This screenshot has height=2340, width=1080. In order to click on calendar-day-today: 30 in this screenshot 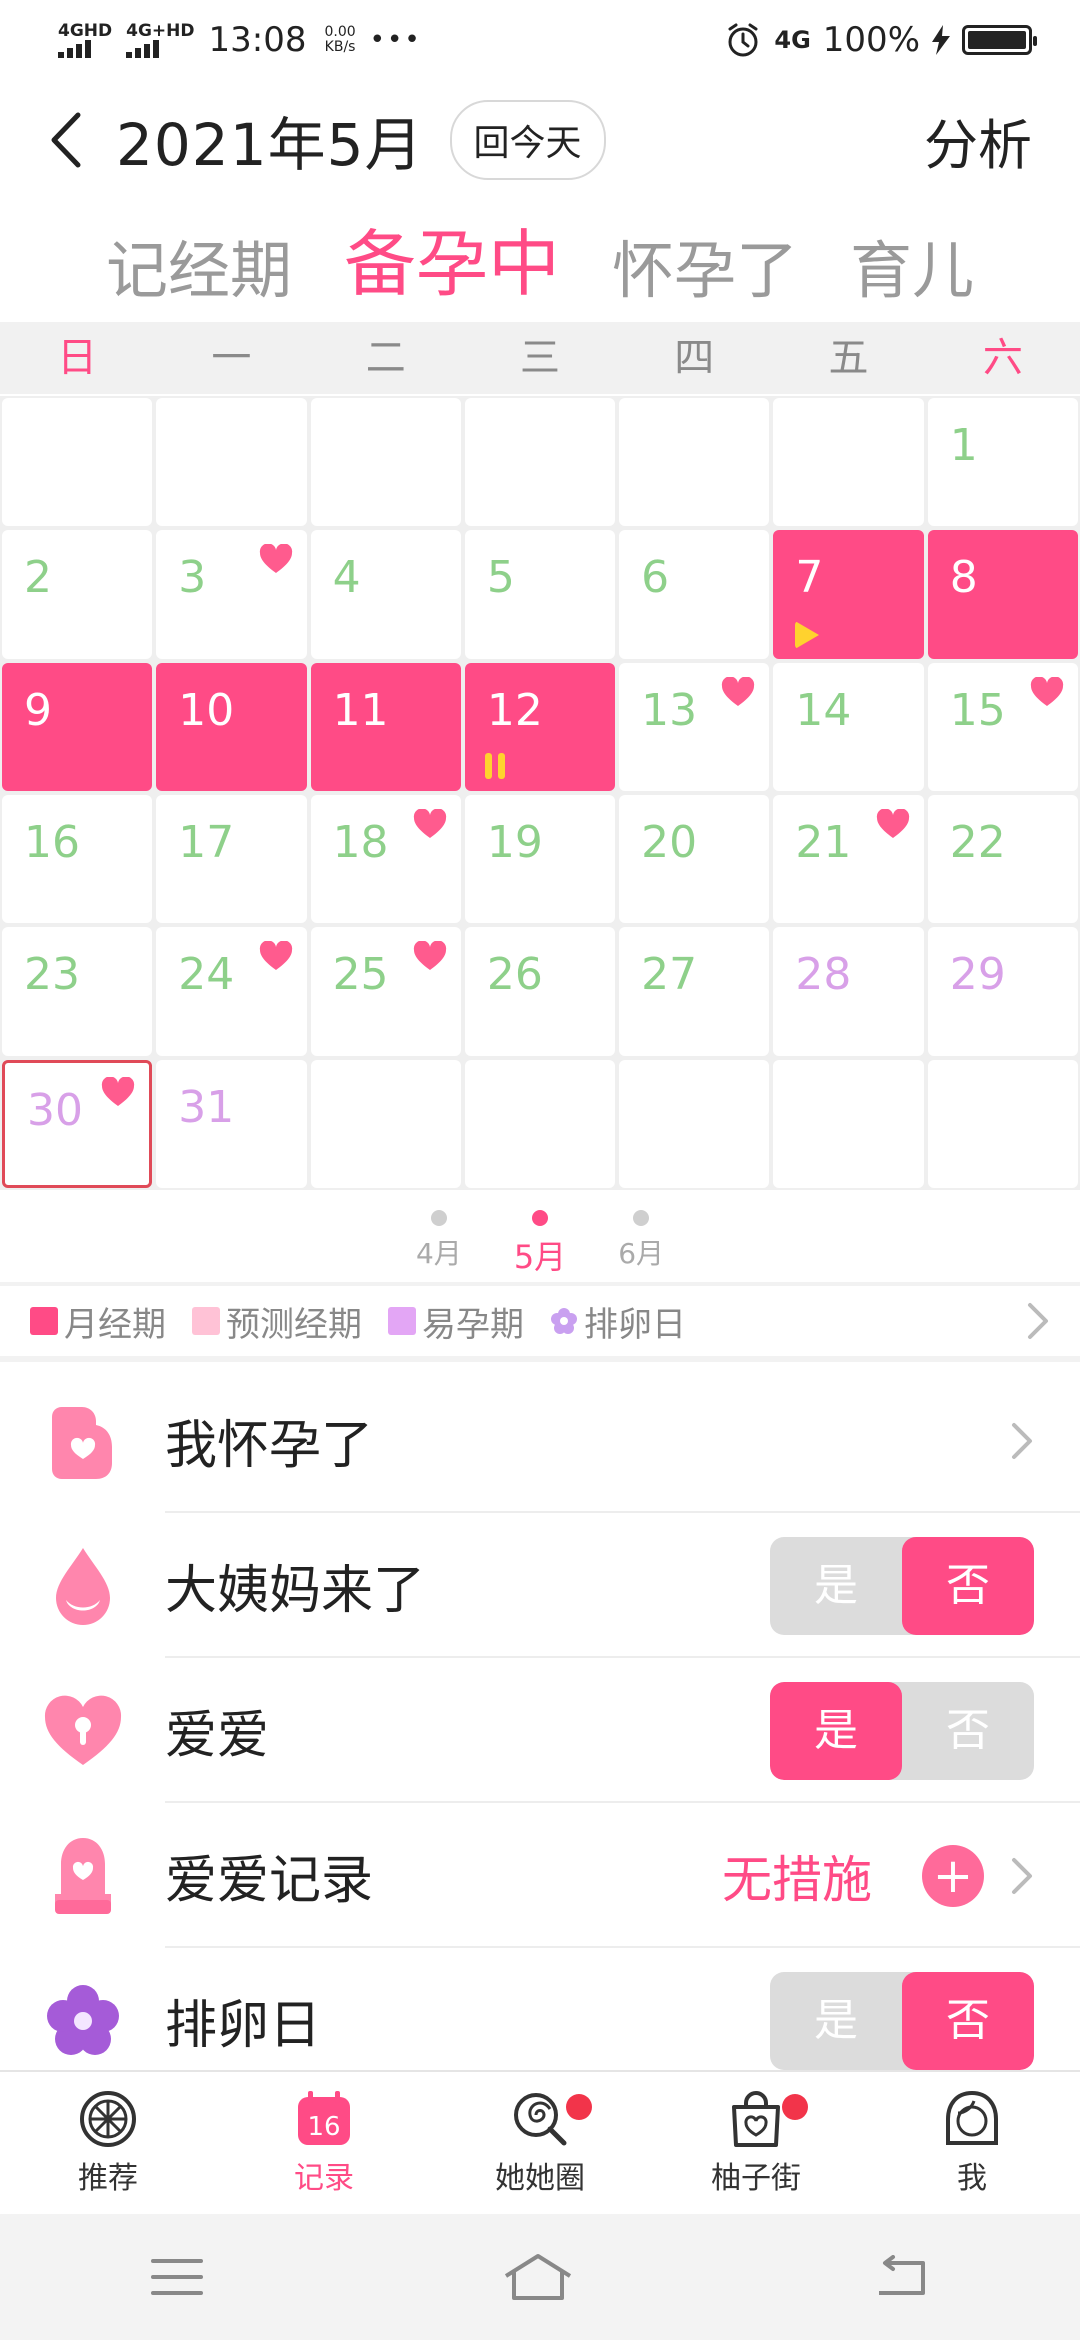, I will do `click(77, 1123)`.